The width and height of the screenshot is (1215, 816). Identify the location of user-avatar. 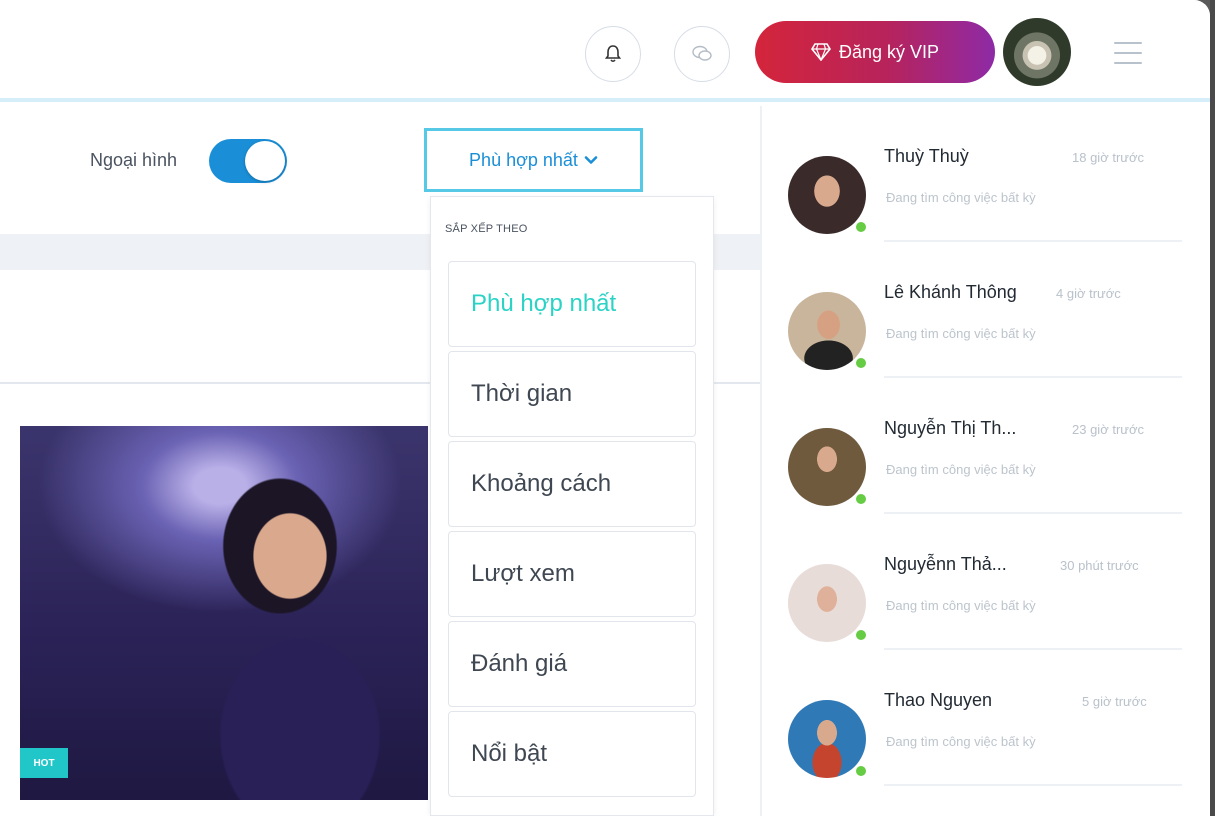
(1037, 52).